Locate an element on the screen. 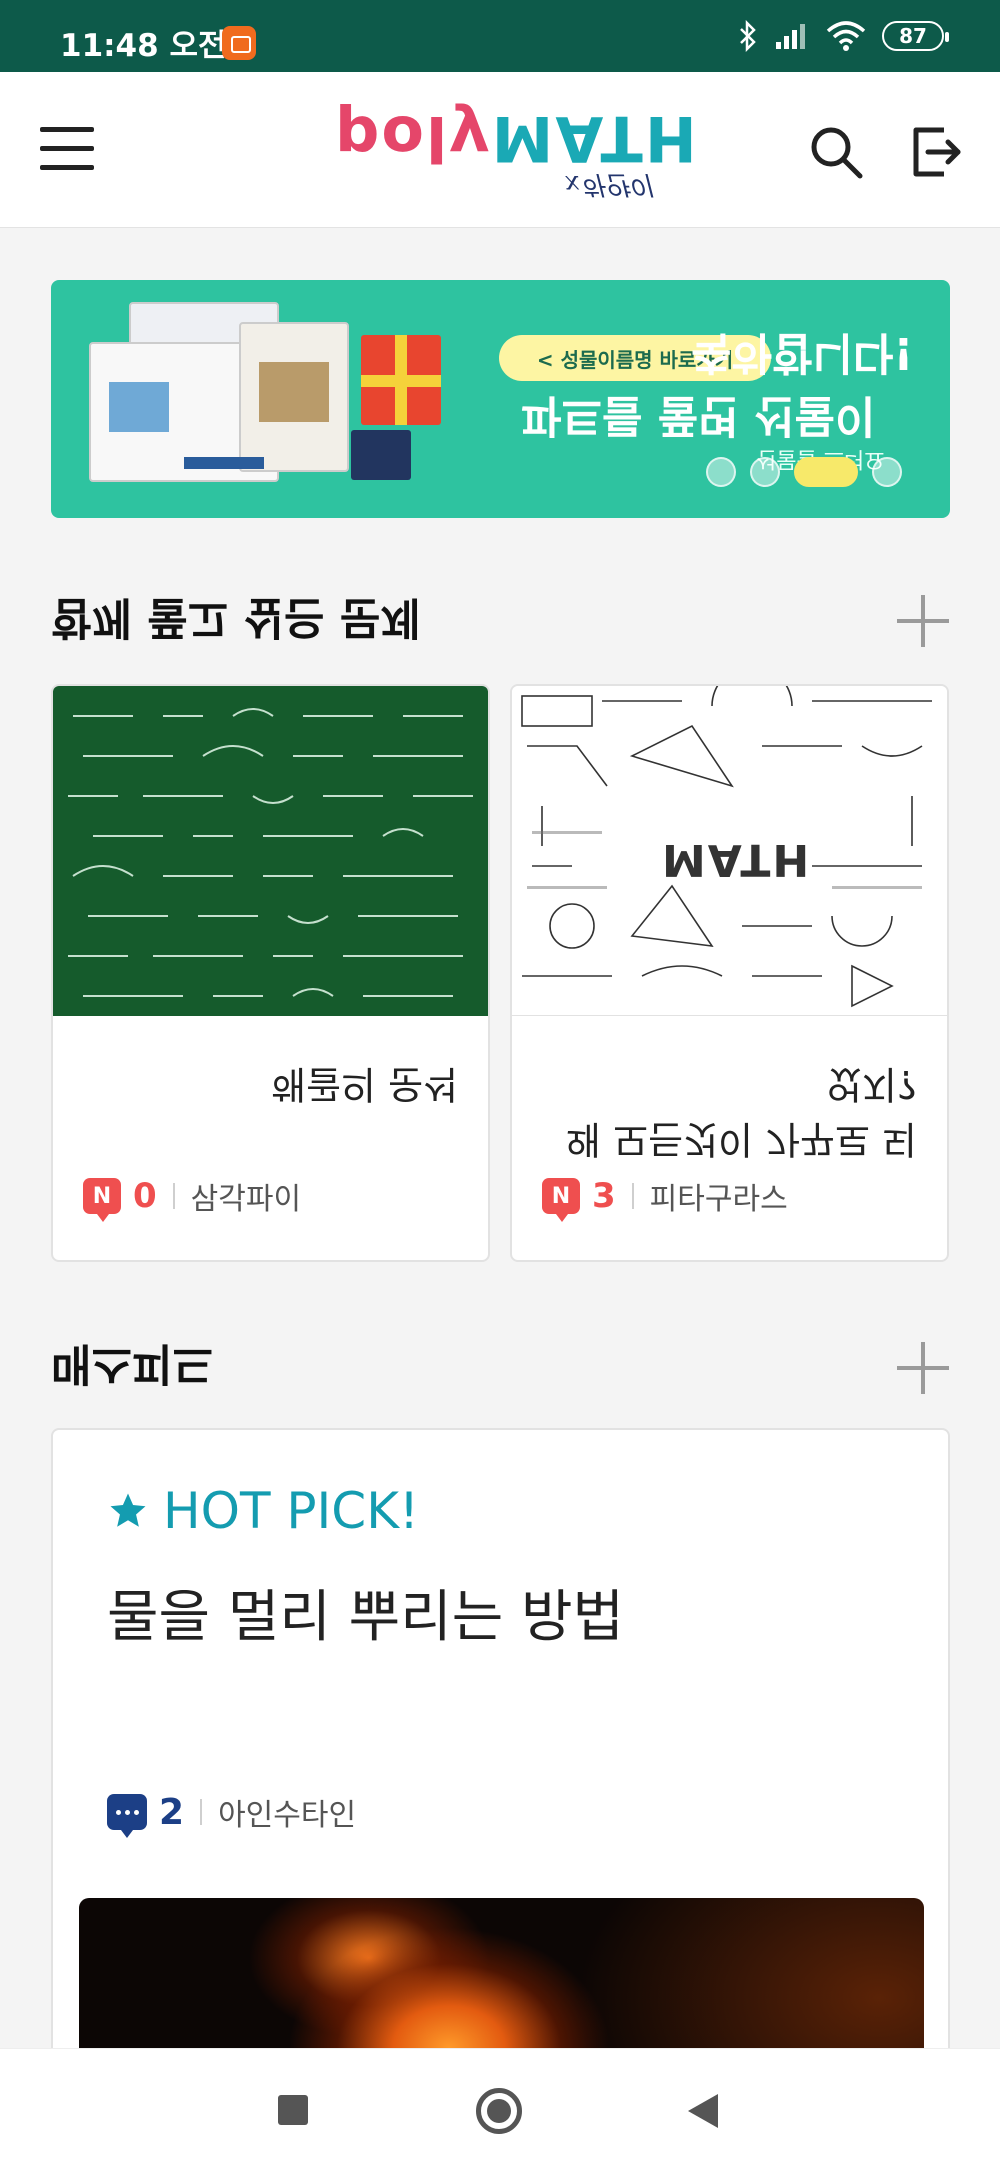 Image resolution: width=1000 pixels, height=2167 pixels. card-meta: N 0 삼각파이 is located at coordinates (192, 1198).